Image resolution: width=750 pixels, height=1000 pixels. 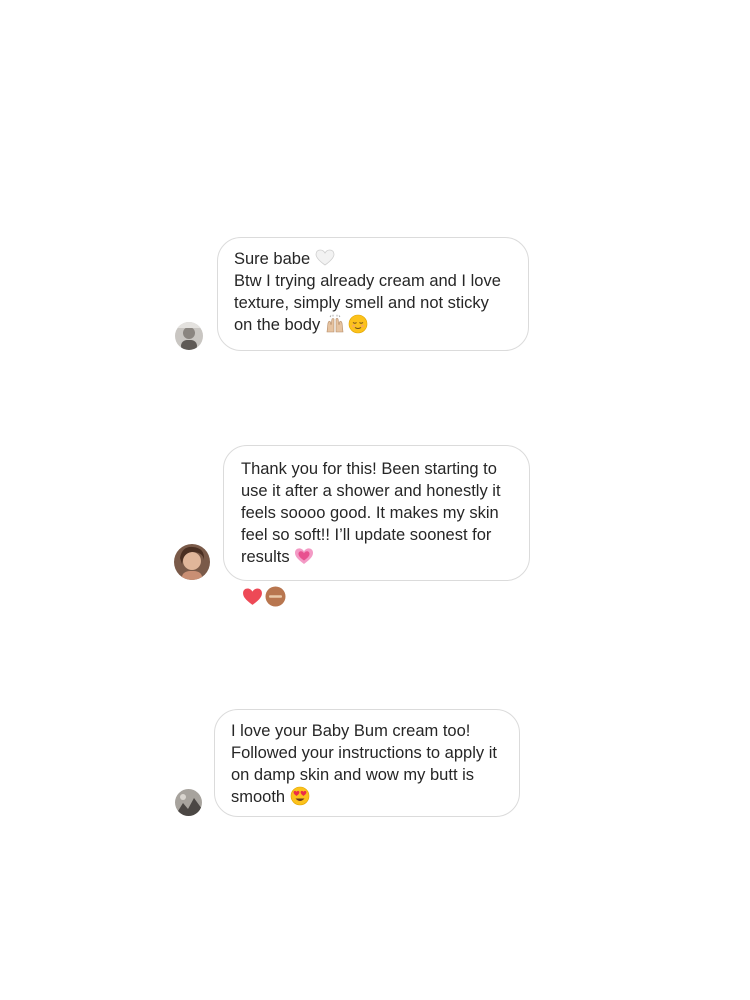 I want to click on message-line: feels soooo good. It makes my skin, so click(x=370, y=513).